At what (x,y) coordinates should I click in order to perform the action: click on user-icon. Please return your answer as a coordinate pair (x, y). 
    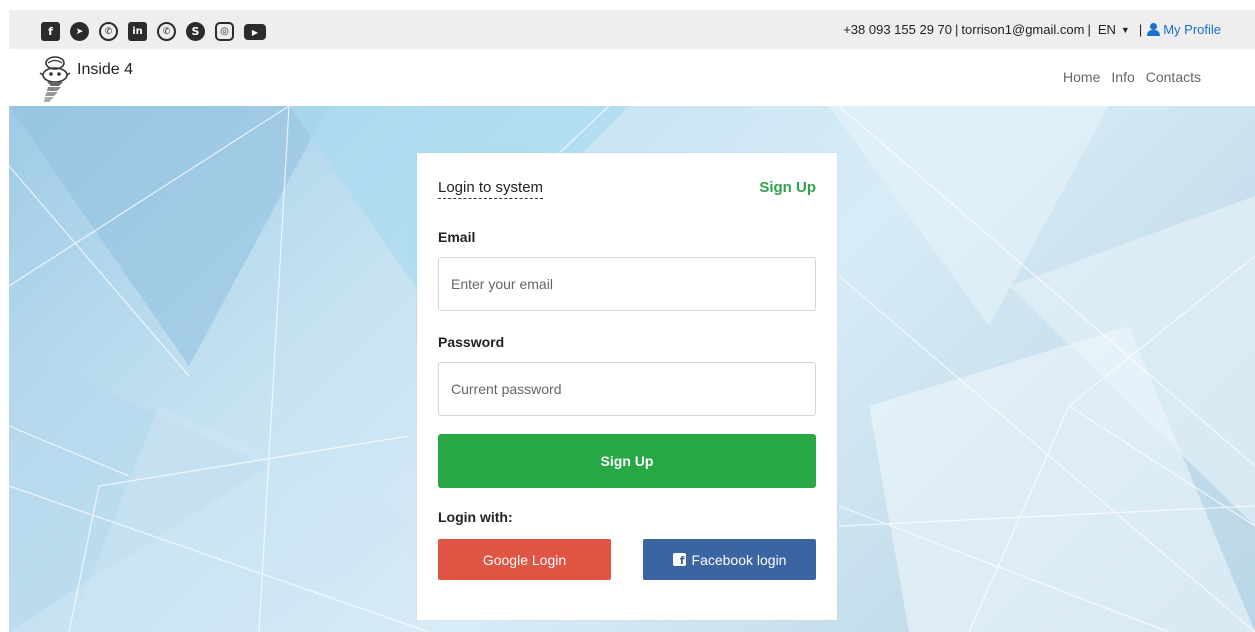
    Looking at the image, I should click on (1154, 29).